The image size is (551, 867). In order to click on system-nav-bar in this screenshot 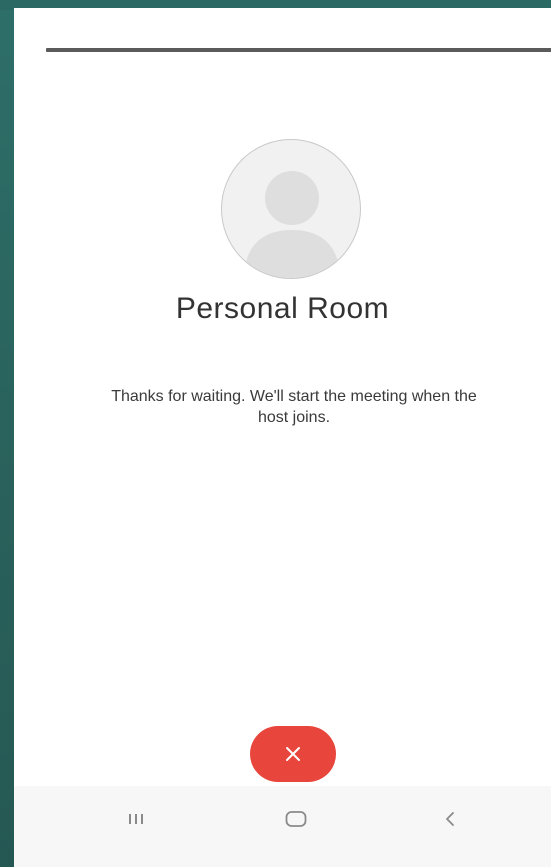, I will do `click(282, 826)`.